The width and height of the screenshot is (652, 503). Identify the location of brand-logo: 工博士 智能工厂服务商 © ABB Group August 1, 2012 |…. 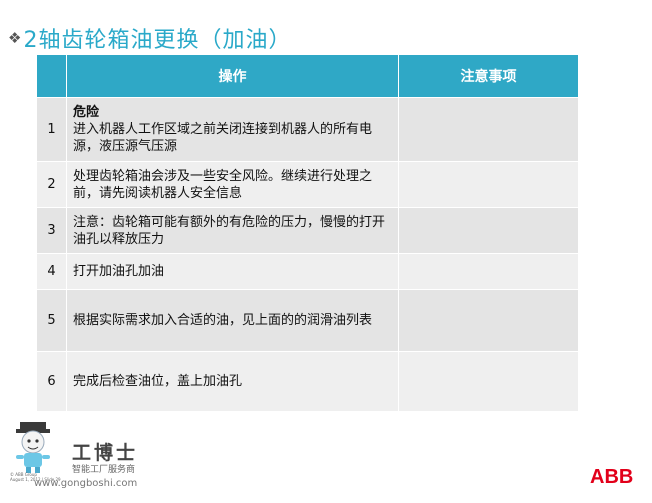
(80, 458).